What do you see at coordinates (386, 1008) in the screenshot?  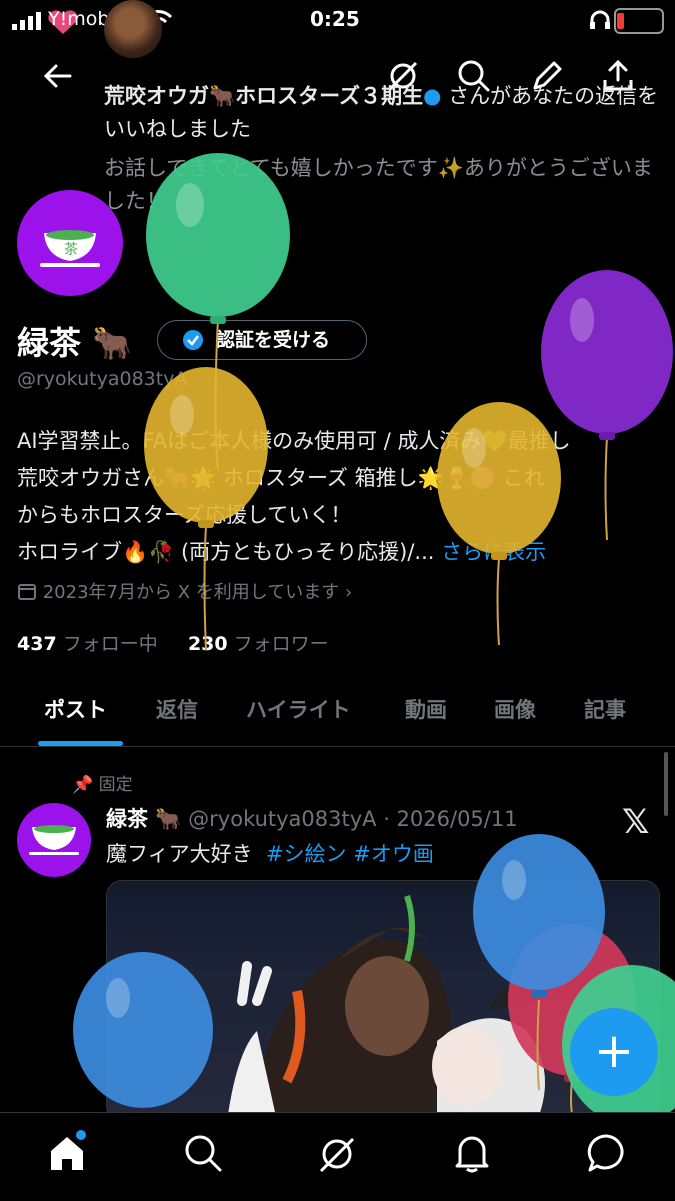 I see `illustration` at bounding box center [386, 1008].